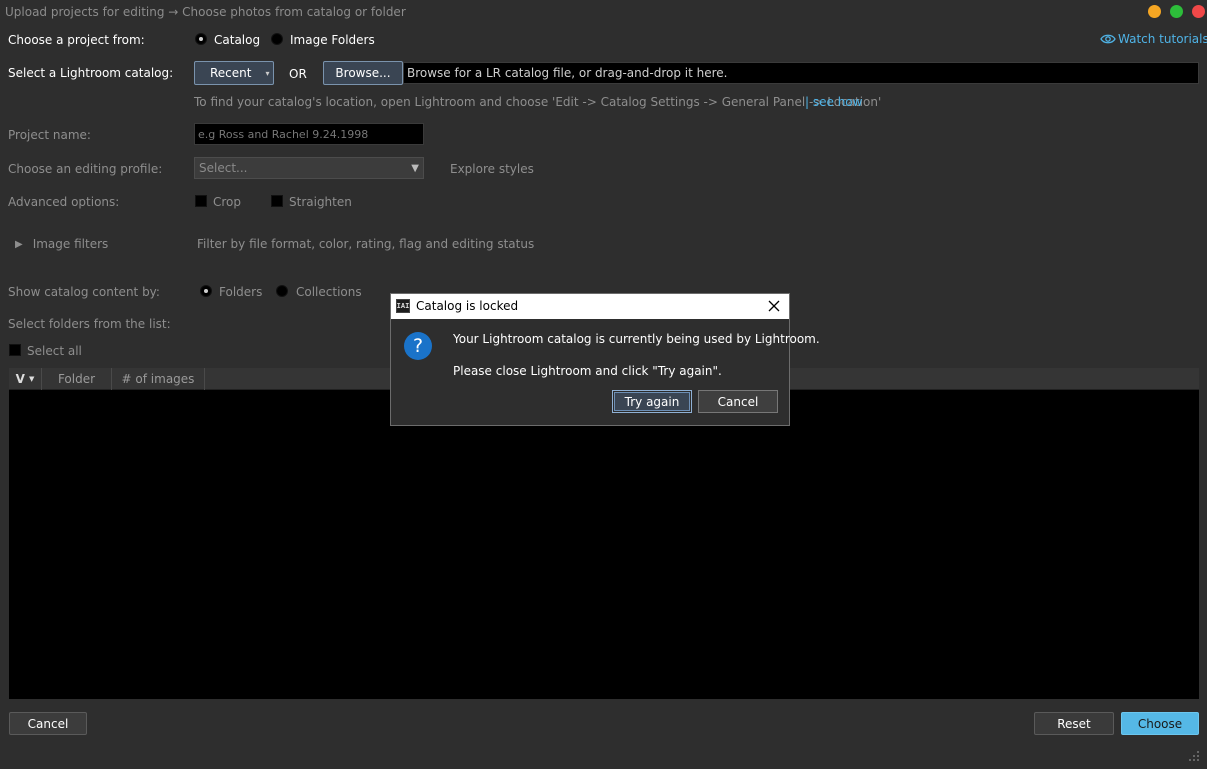  What do you see at coordinates (49, 135) in the screenshot?
I see `project-name-label: Project name:` at bounding box center [49, 135].